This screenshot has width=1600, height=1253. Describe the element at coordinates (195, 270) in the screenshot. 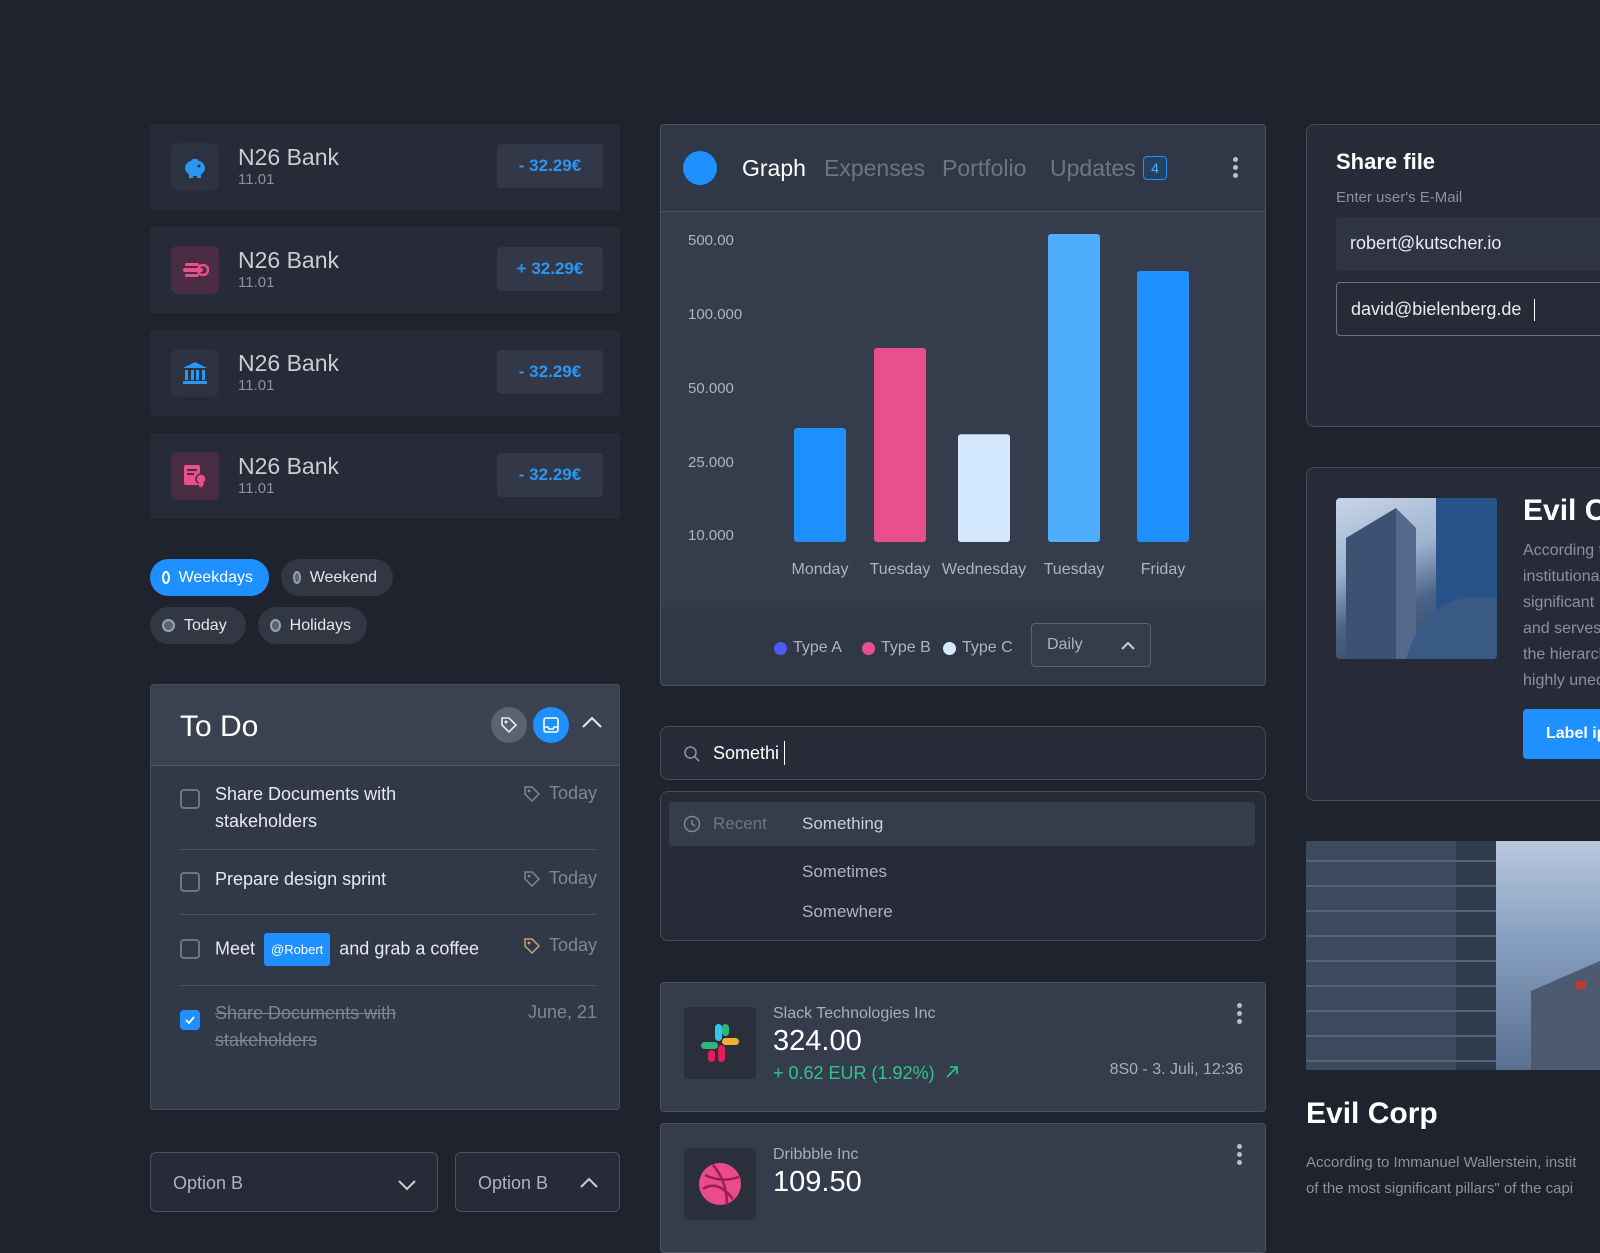

I see `hand-coin-icon` at that location.